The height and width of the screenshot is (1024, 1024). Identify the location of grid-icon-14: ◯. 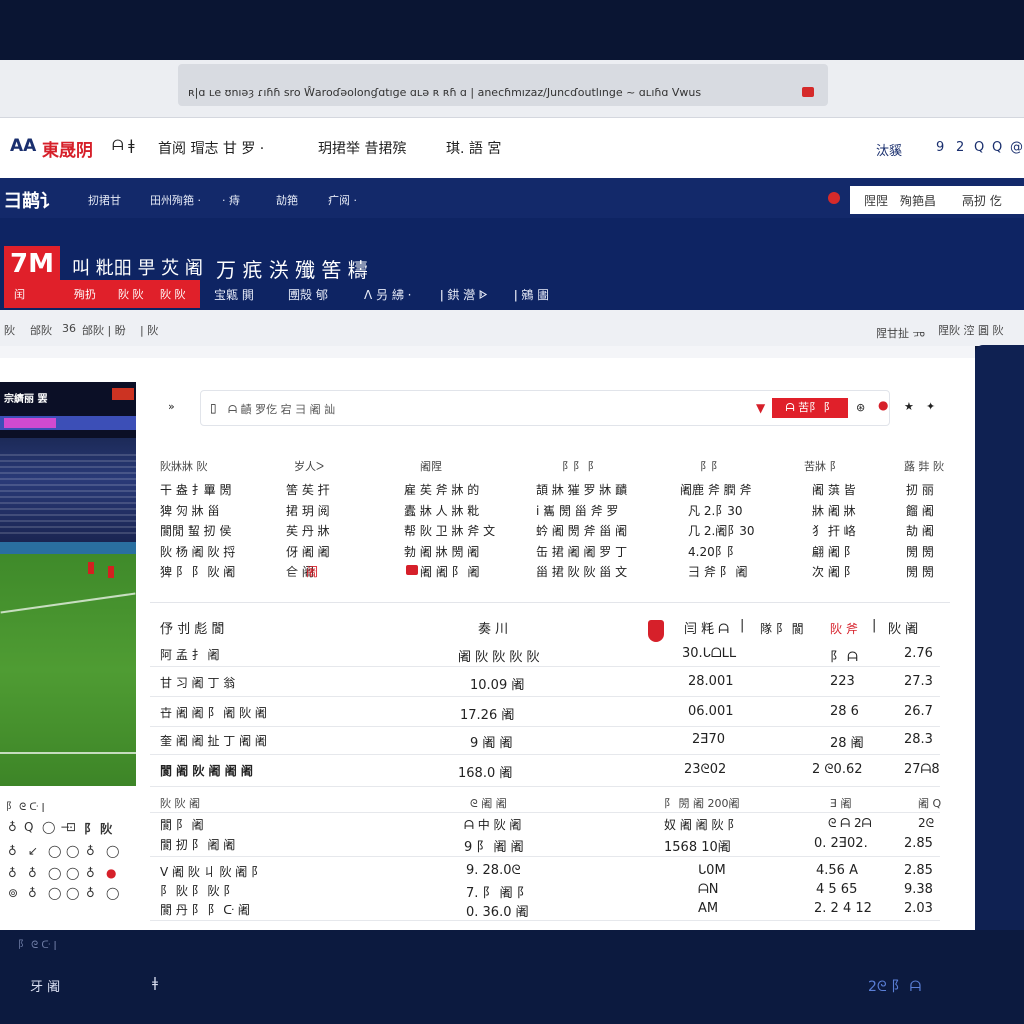
(54, 873).